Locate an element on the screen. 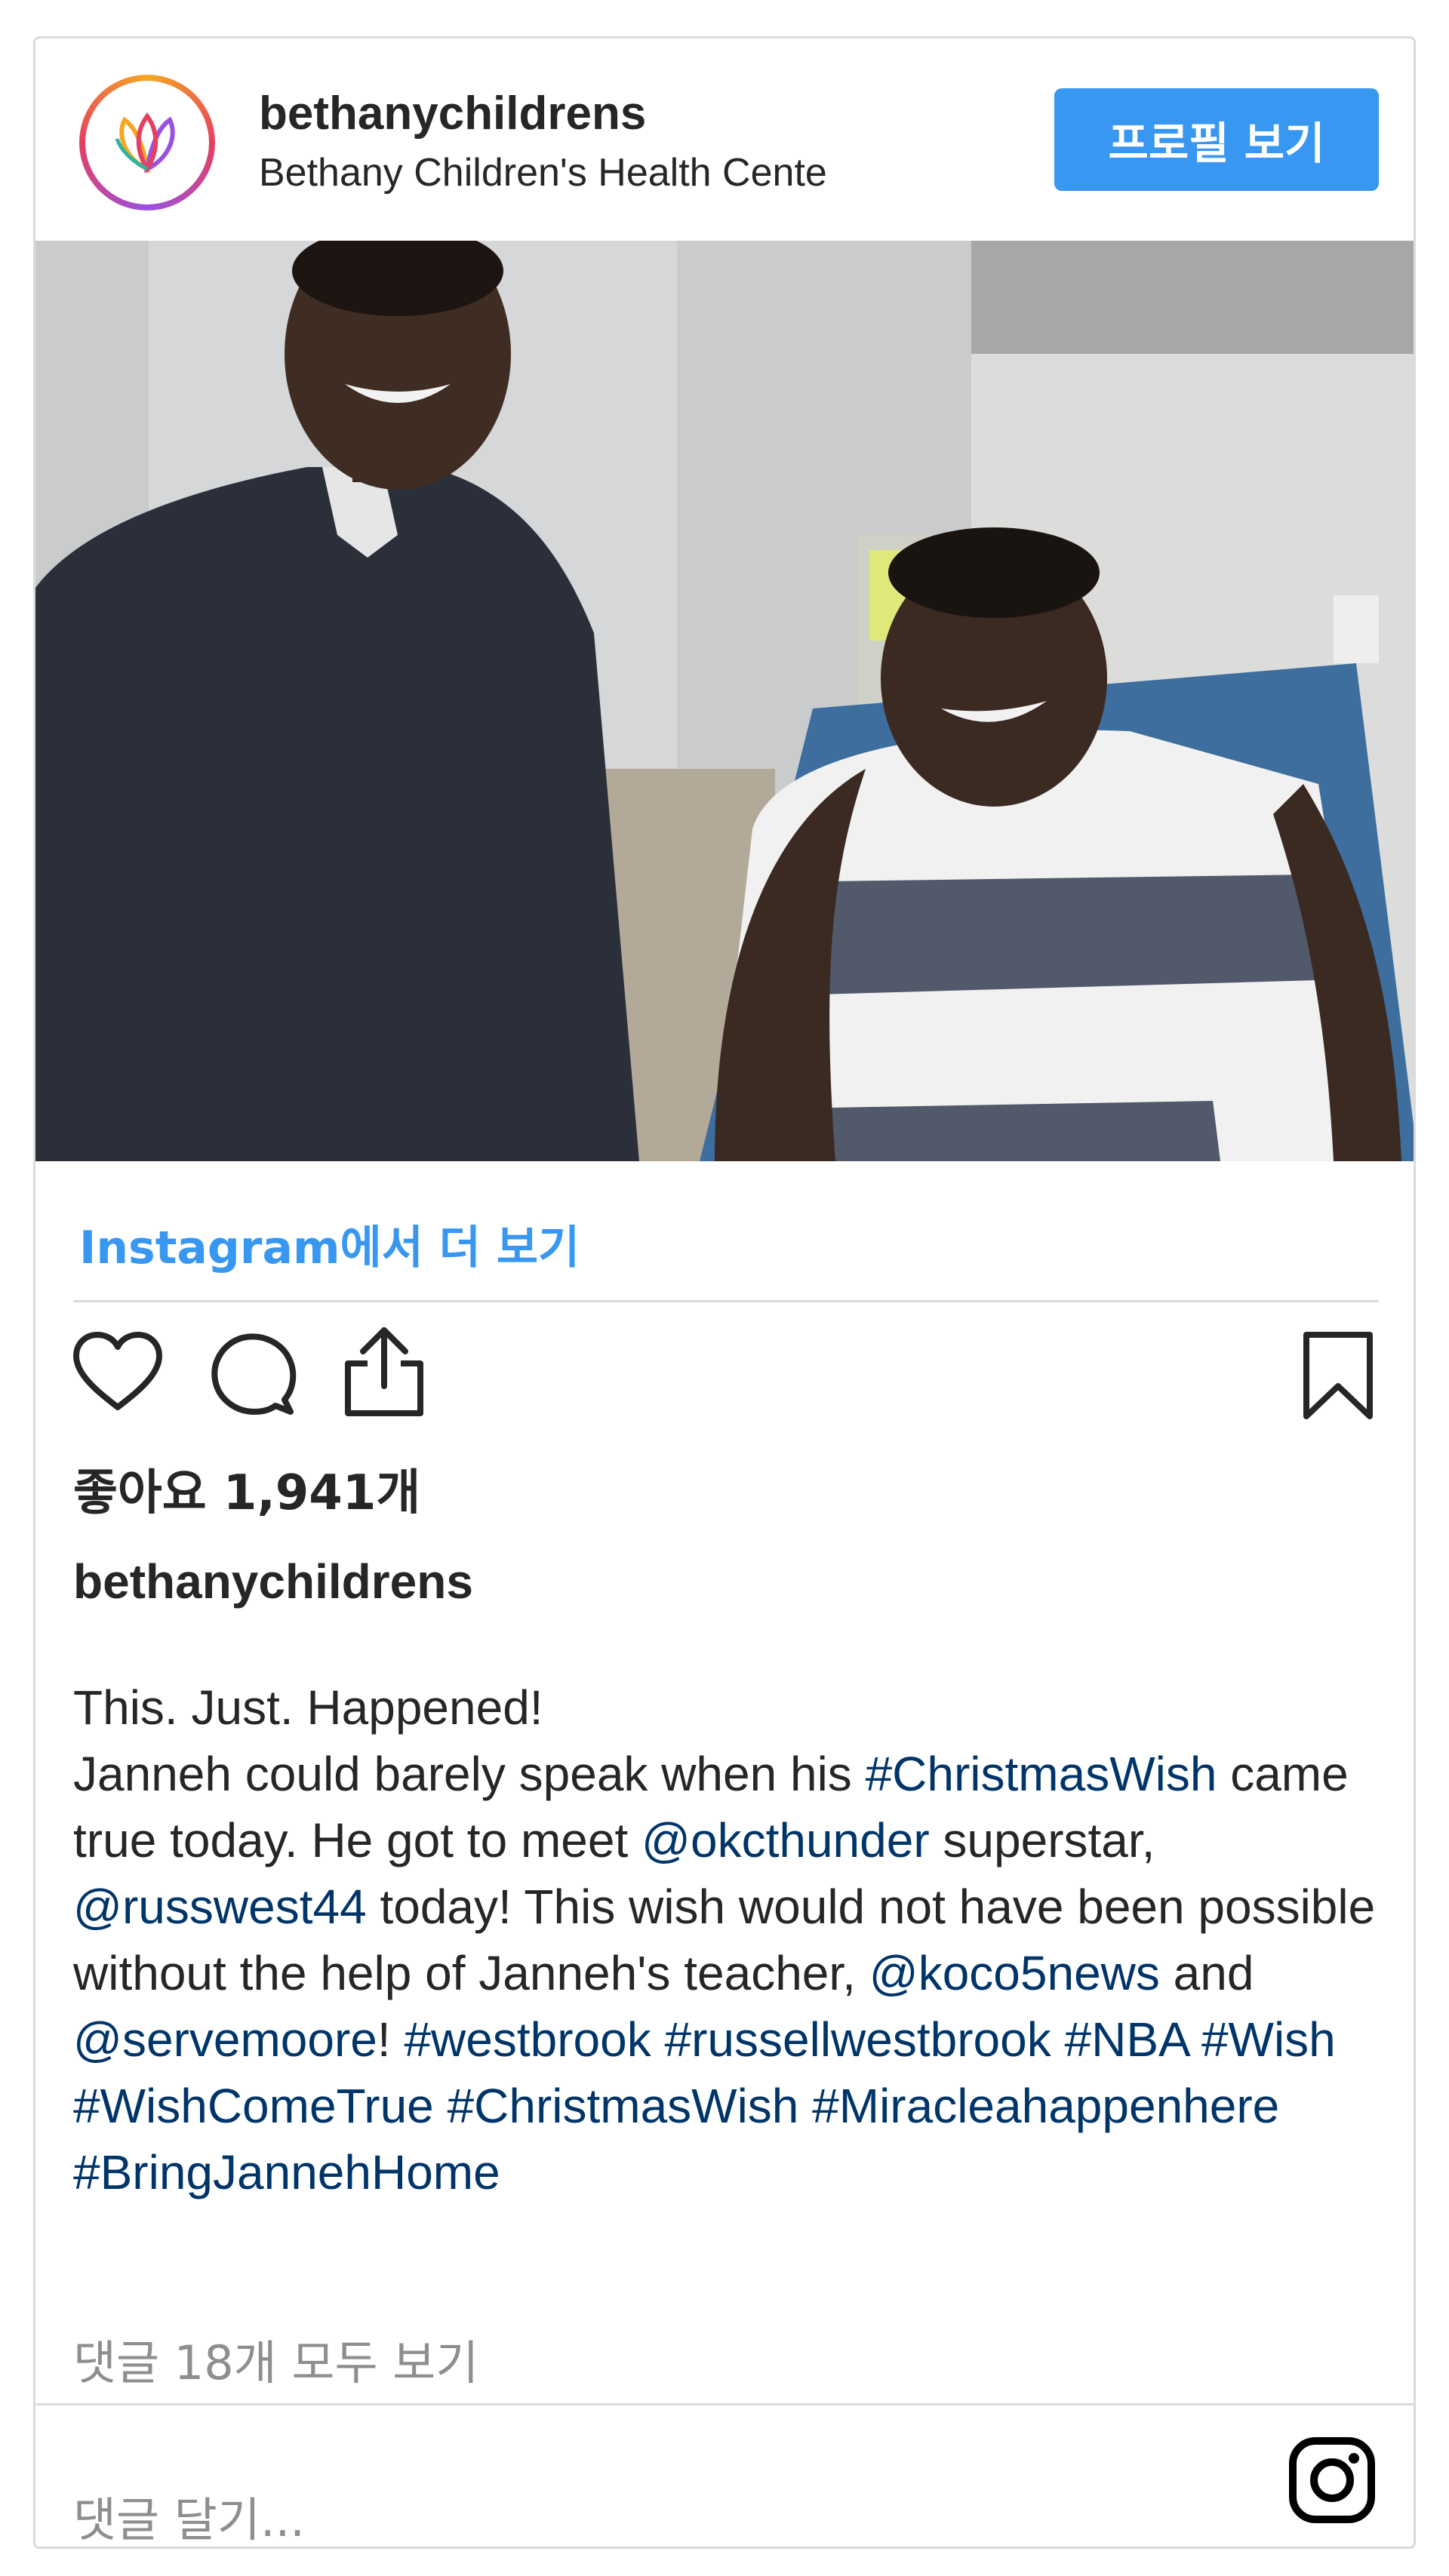 The width and height of the screenshot is (1449, 2576). caption-line: This. Just. Happened! is located at coordinates (308, 1707).